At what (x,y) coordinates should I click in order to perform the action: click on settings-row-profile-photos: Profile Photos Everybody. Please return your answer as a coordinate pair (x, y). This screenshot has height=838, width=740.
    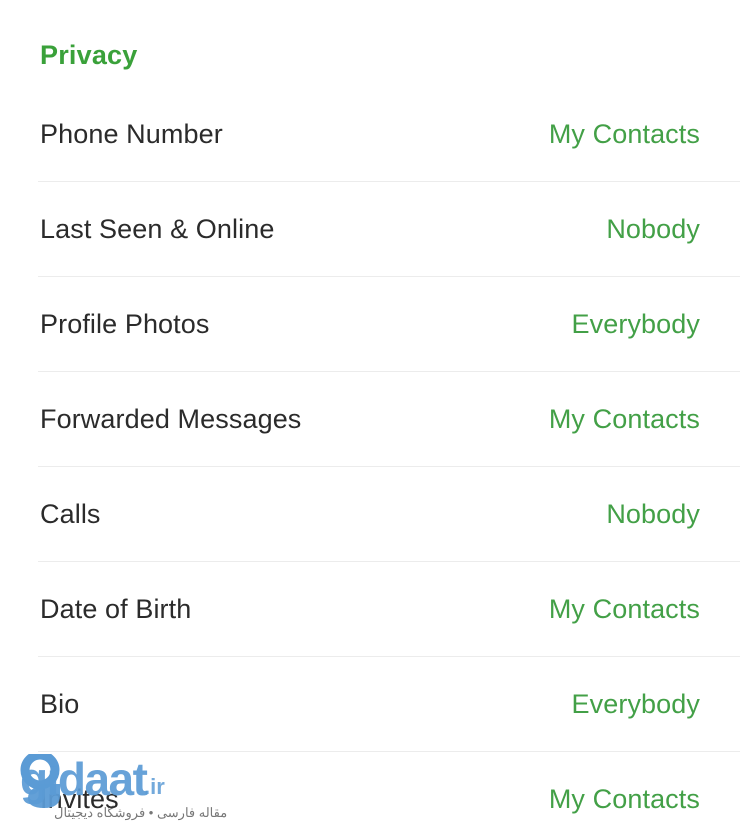
    Looking at the image, I should click on (370, 323).